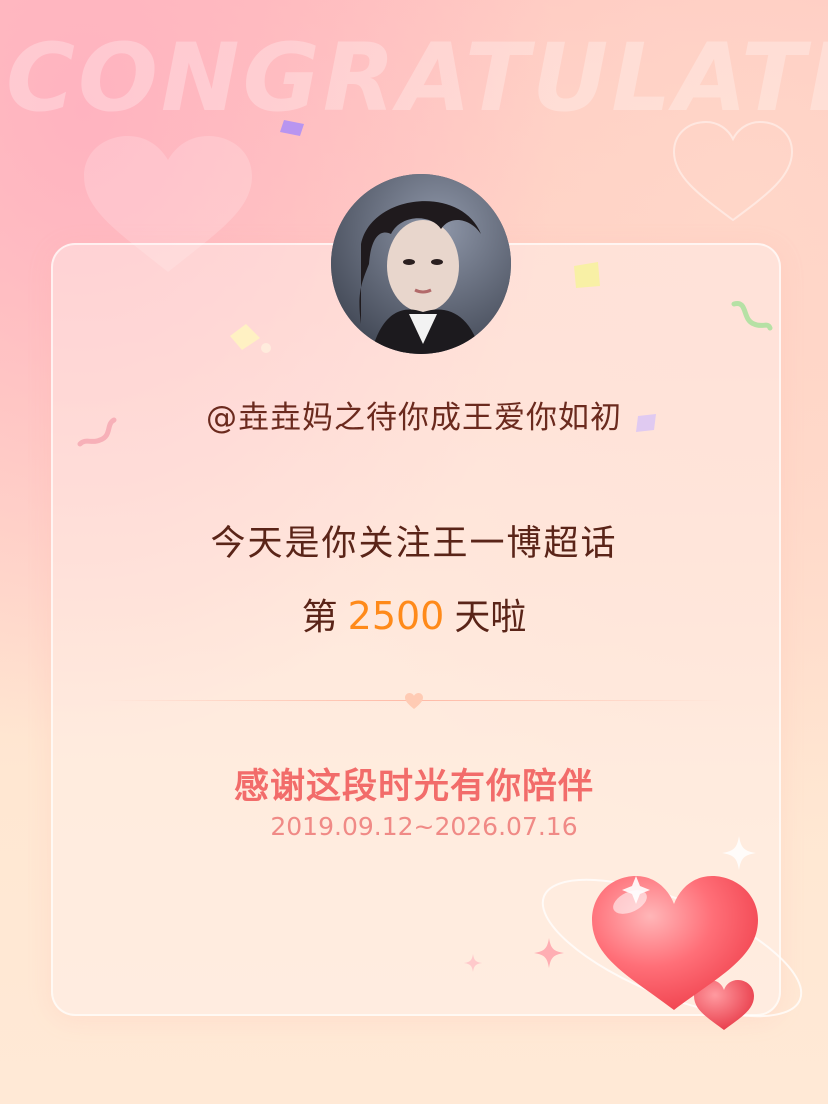  I want to click on congratulate-watermark: CONGRATULATE, so click(417, 78).